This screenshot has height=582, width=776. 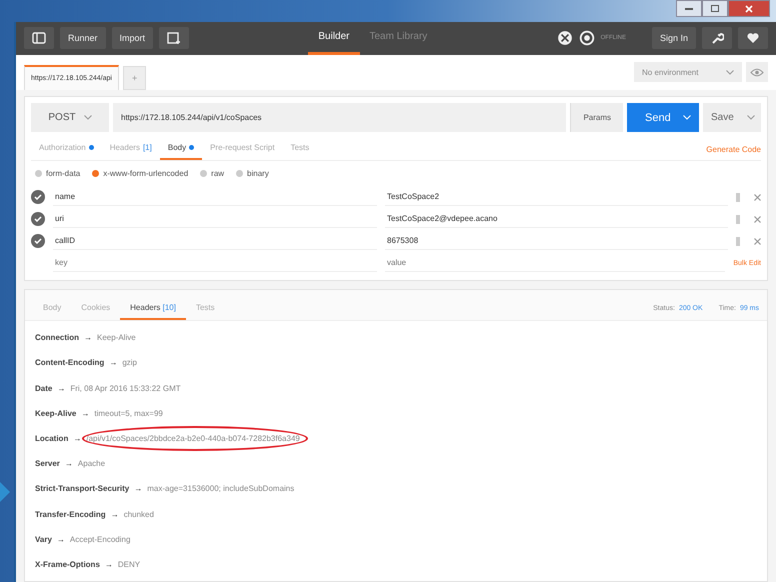 I want to click on header-value: chunked, so click(x=139, y=514).